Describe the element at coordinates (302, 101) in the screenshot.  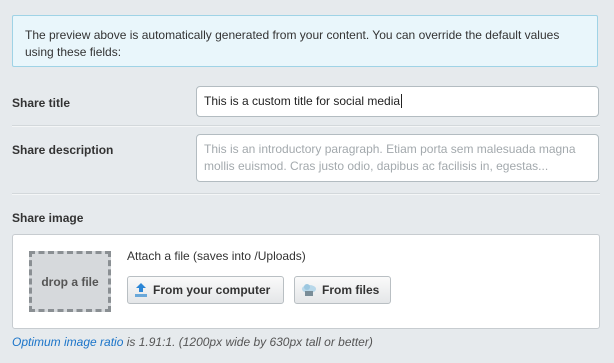
I see `share-title-value: This is a custom title for social media` at that location.